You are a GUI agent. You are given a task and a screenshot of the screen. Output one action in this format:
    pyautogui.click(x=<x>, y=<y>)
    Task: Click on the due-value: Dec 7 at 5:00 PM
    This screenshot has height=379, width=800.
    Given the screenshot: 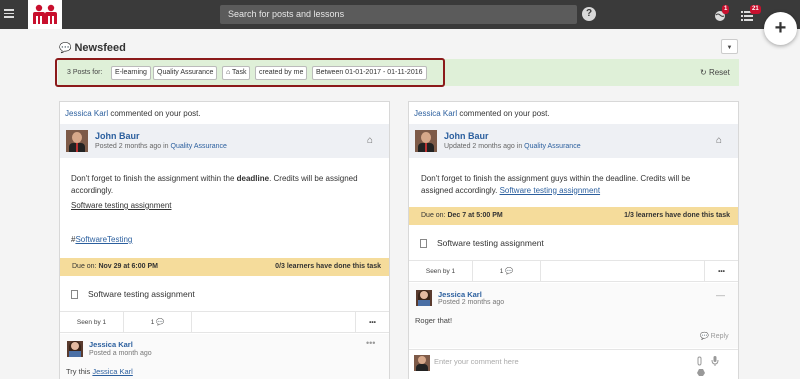 What is the action you would take?
    pyautogui.click(x=475, y=215)
    